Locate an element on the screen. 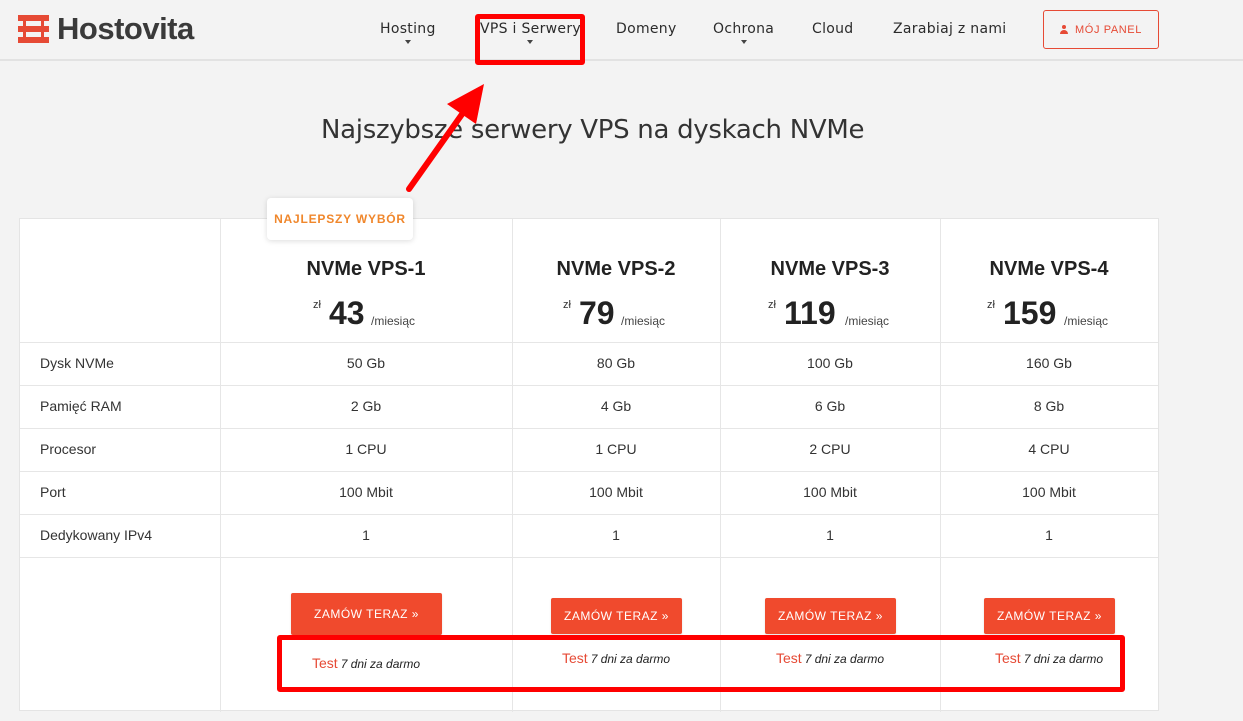 Image resolution: width=1243 pixels, height=721 pixels. logo: Hostovita is located at coordinates (106, 28).